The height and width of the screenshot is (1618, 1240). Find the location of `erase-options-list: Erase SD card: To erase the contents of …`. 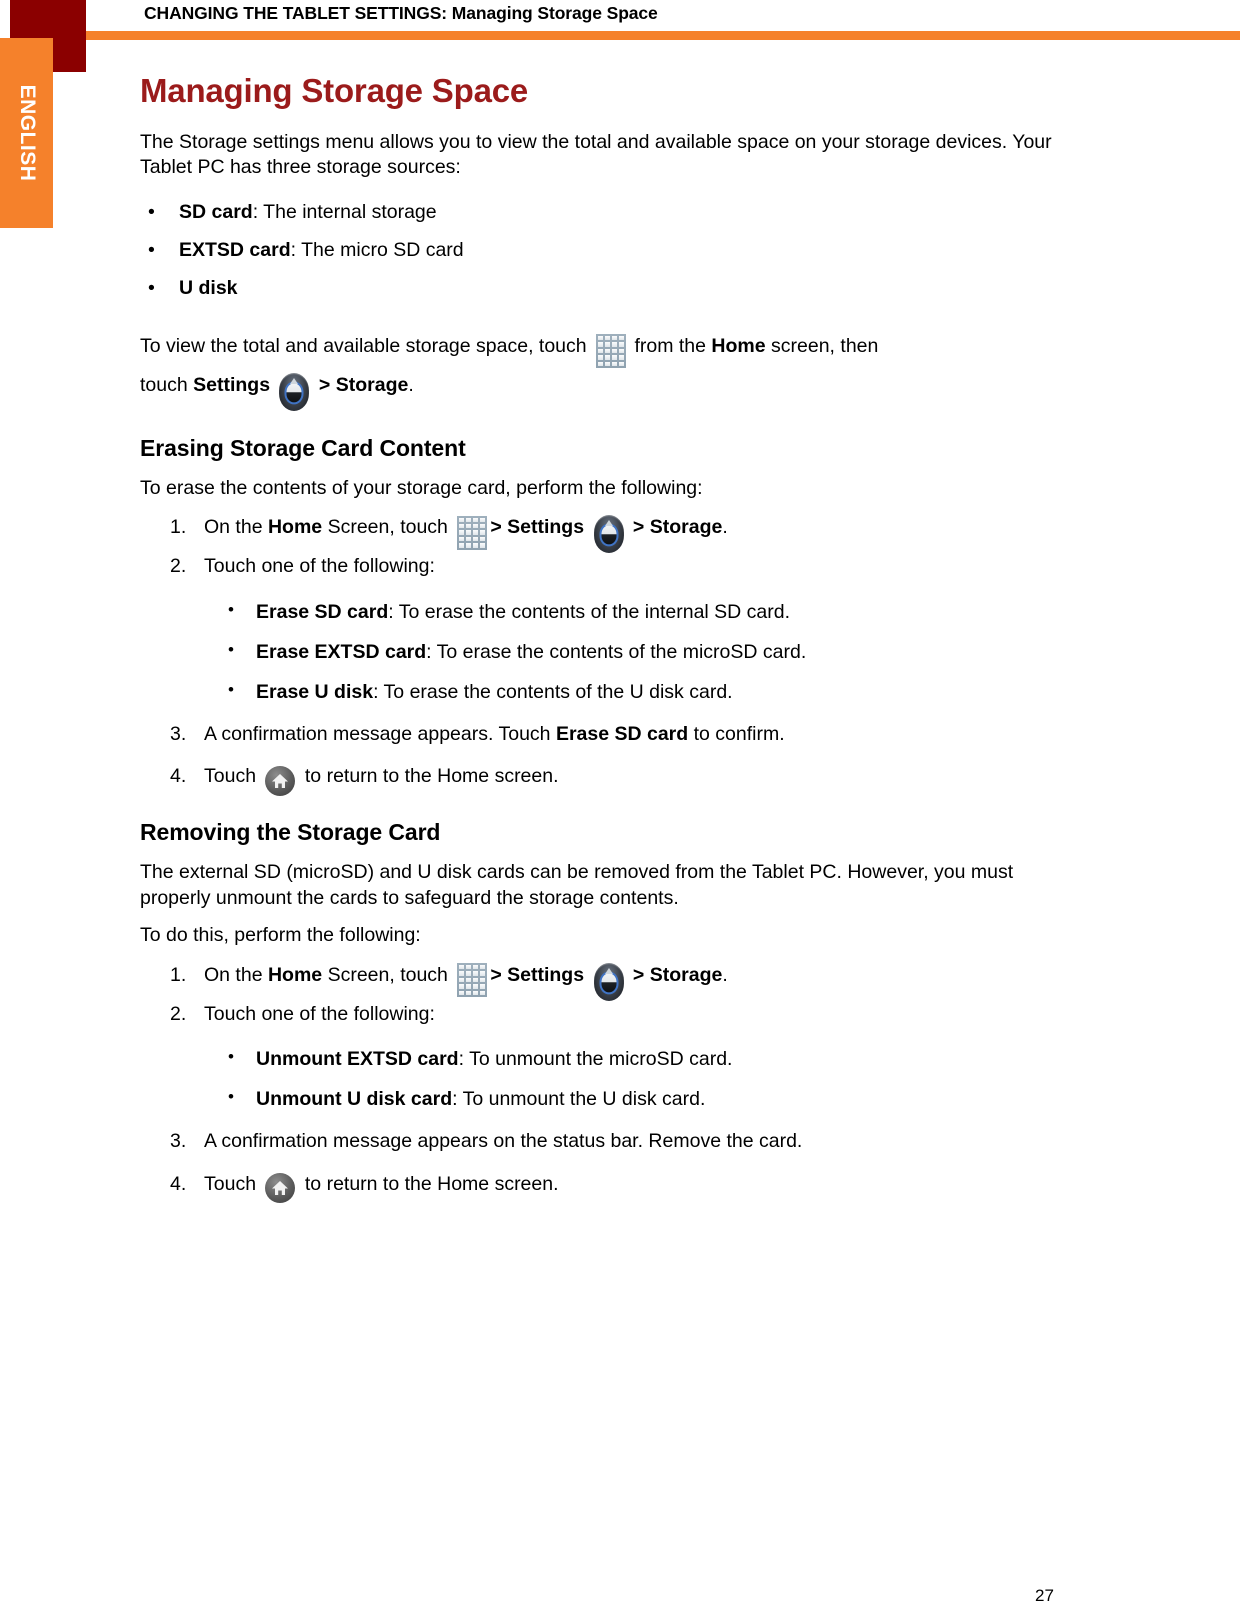

erase-options-list: Erase SD card: To erase the contents of … is located at coordinates (642, 653).